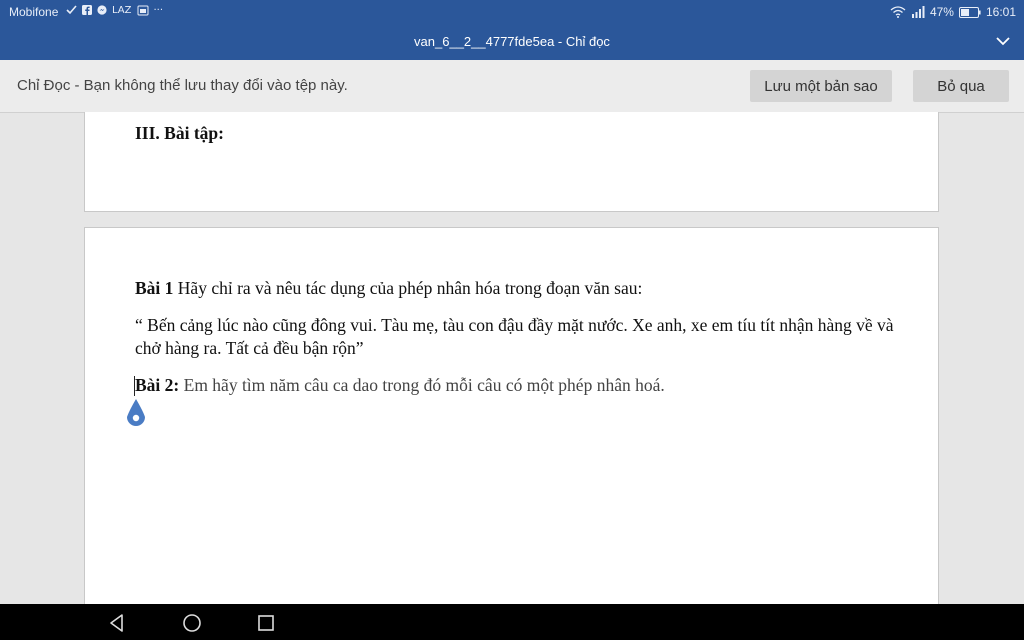 This screenshot has height=640, width=1024. I want to click on more-notifications: ···, so click(158, 10).